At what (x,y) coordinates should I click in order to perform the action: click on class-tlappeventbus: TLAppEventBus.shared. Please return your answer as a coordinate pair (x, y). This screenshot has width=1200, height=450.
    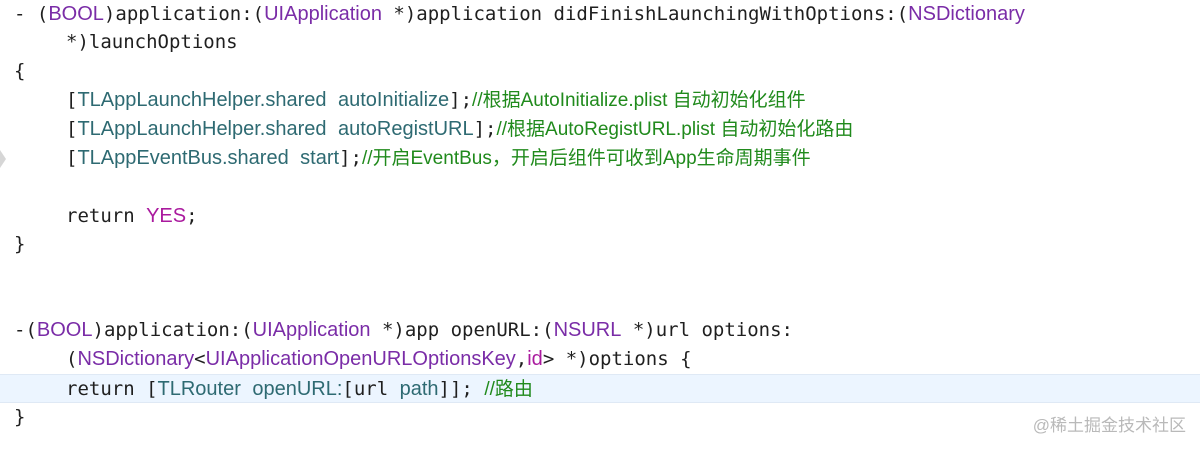
    Looking at the image, I should click on (183, 158).